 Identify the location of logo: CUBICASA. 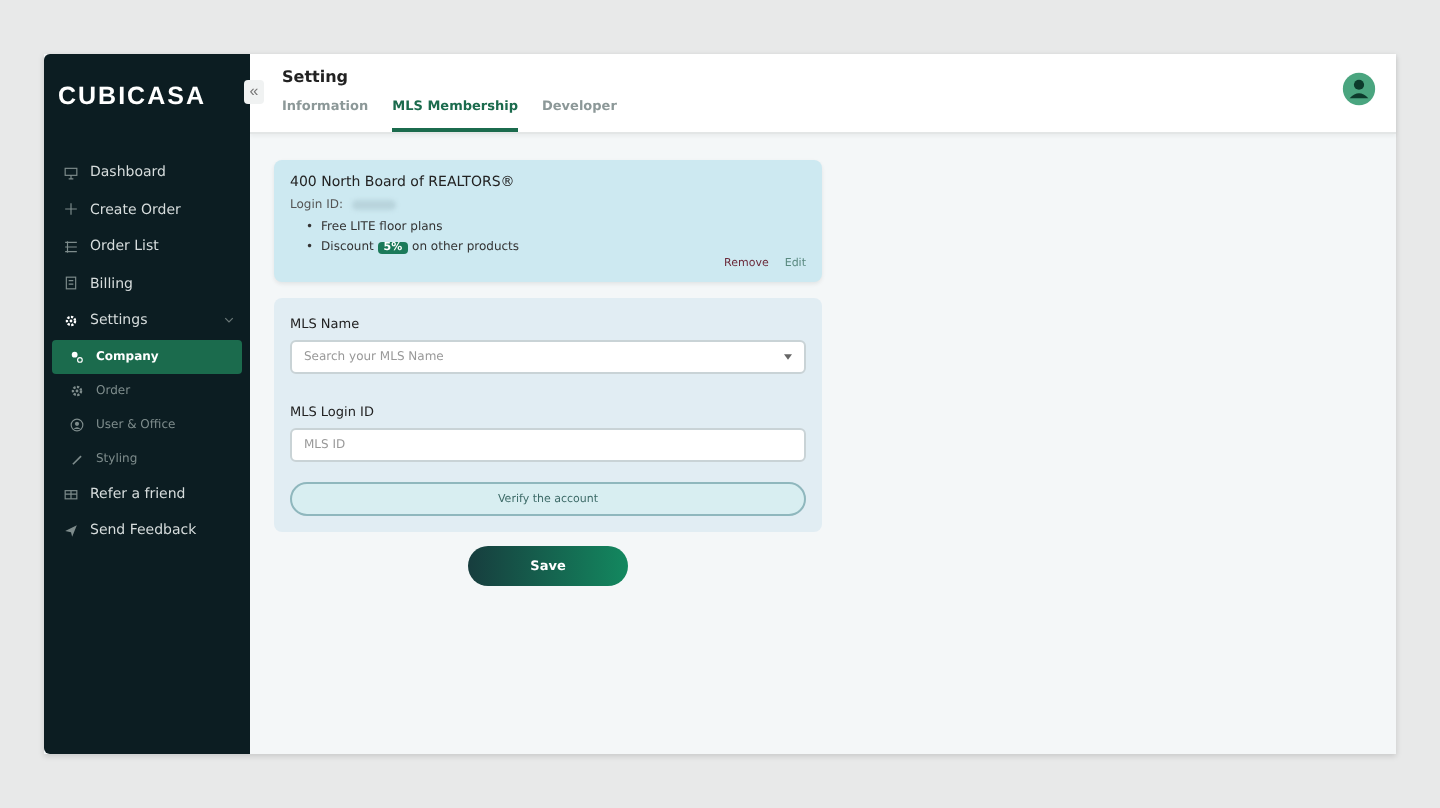
(133, 96).